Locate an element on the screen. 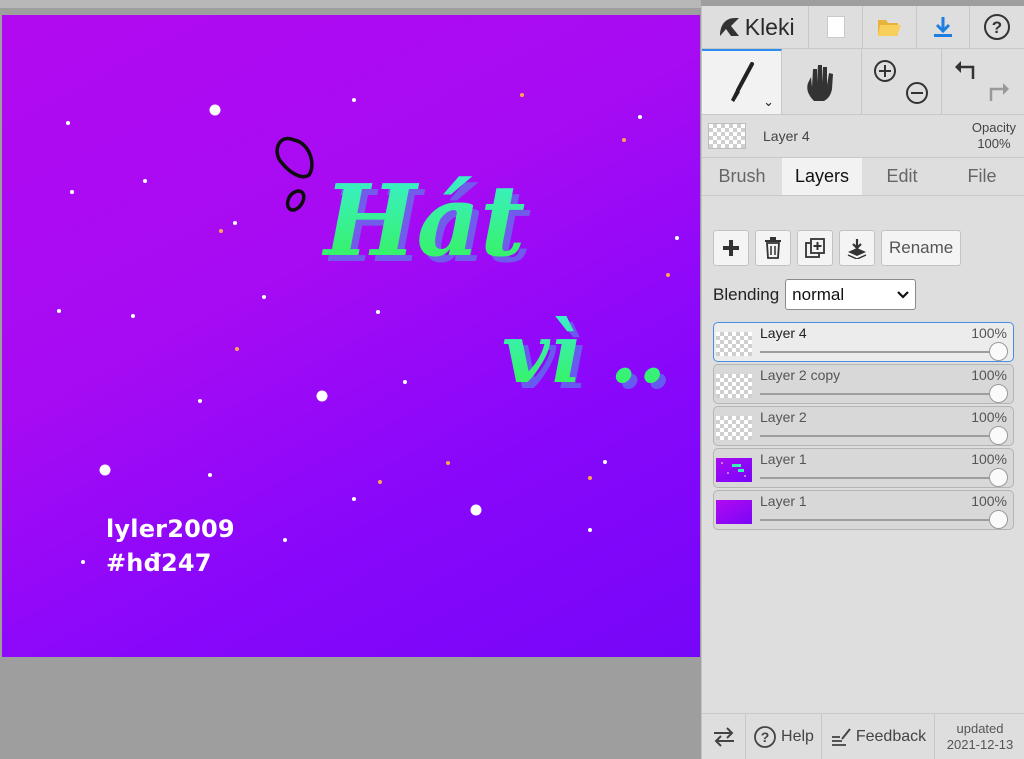 This screenshot has width=1024, height=759. layer-item: Layer 2 copy 100% is located at coordinates (863, 384).